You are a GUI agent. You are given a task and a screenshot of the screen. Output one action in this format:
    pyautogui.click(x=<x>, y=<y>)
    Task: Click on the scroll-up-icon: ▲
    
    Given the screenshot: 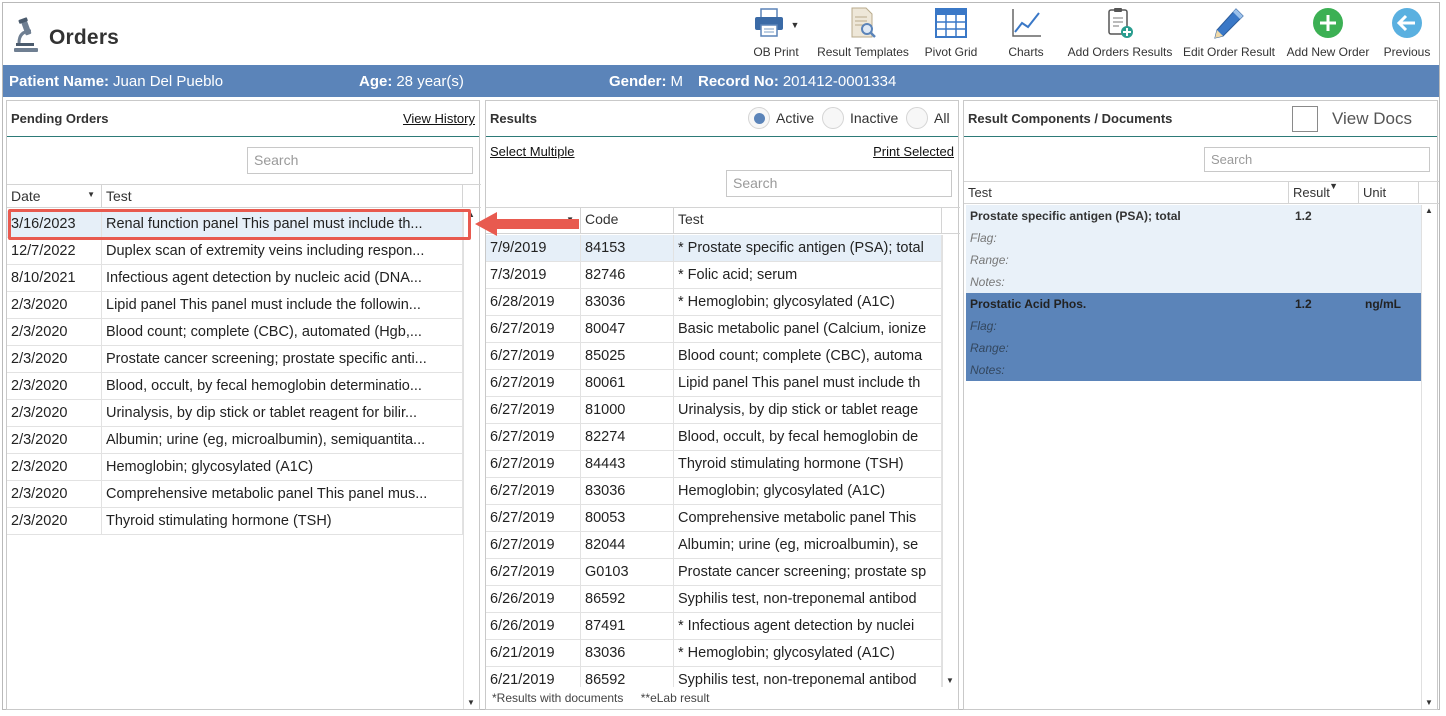 What is the action you would take?
    pyautogui.click(x=1429, y=210)
    